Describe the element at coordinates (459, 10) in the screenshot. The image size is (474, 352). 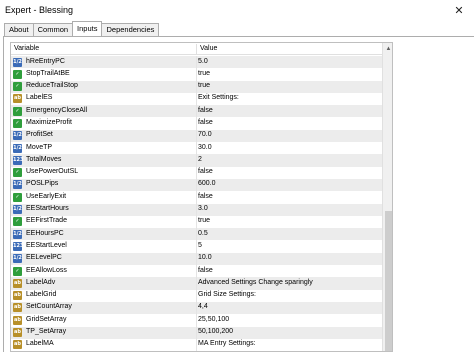
I see `close-icon: ✕` at that location.